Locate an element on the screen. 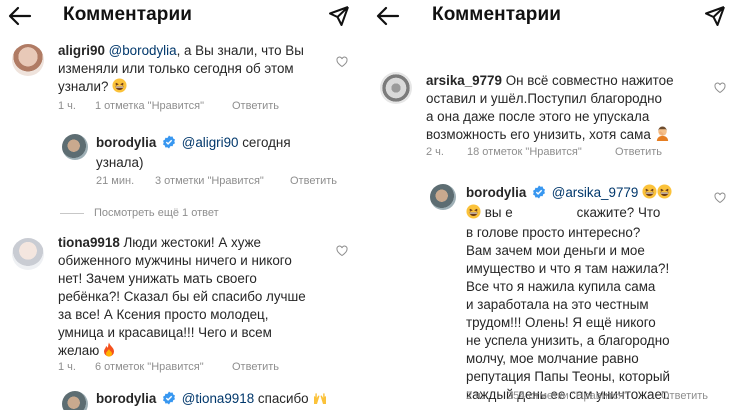 This screenshot has width=730, height=410. comment-line: Он всё совместно нажитое is located at coordinates (589, 80).